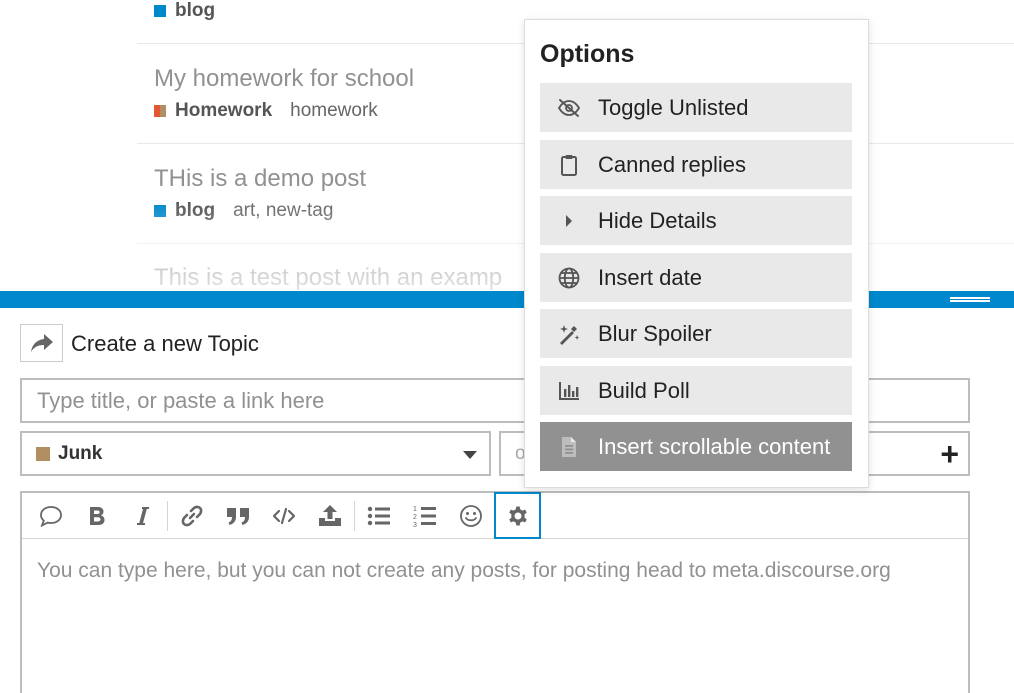 This screenshot has width=1014, height=693. I want to click on italic-icon, so click(143, 516).